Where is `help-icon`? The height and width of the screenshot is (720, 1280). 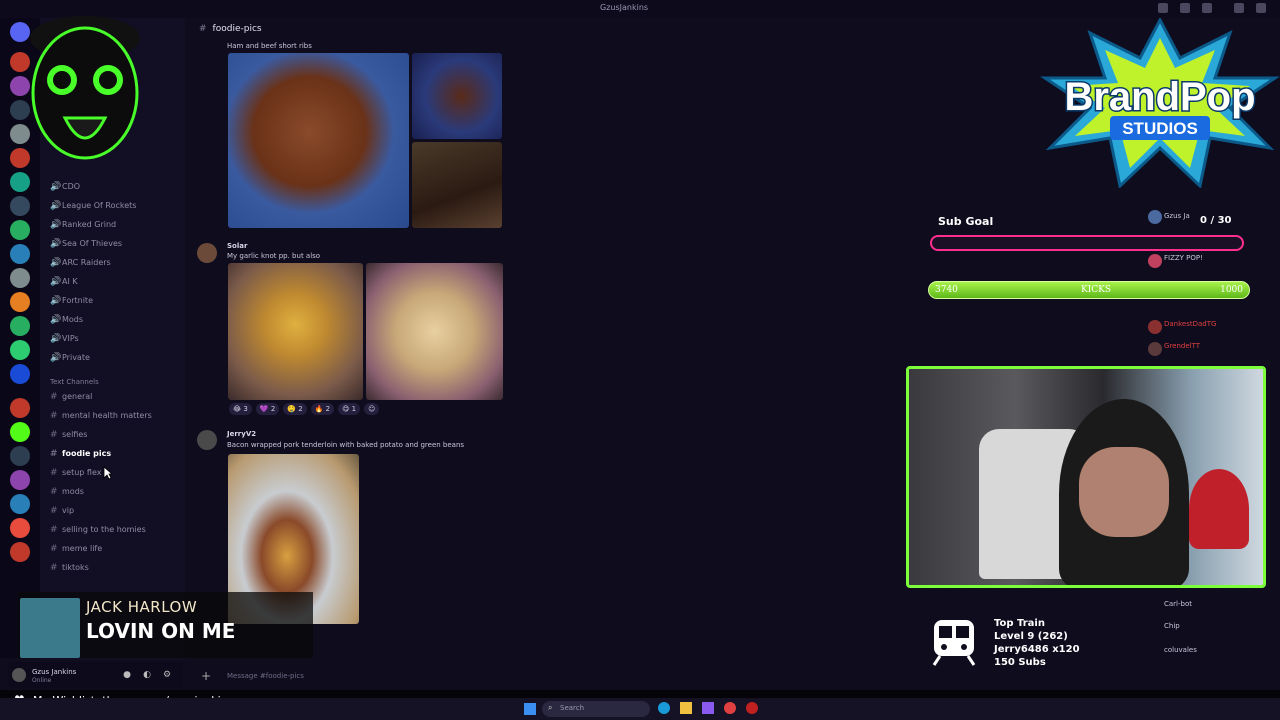
help-icon is located at coordinates (1207, 8).